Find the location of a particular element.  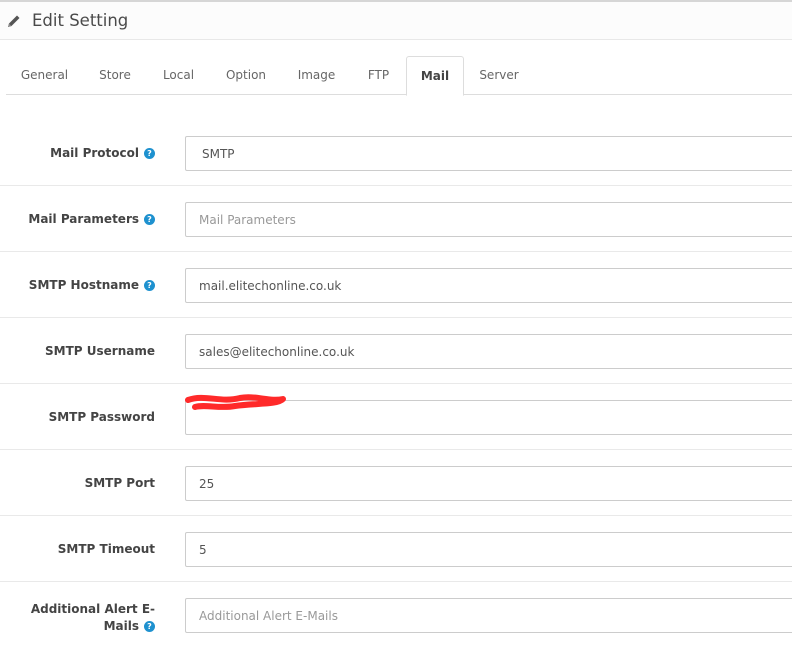

smtp-password-label: SMTP Password is located at coordinates (101, 417).